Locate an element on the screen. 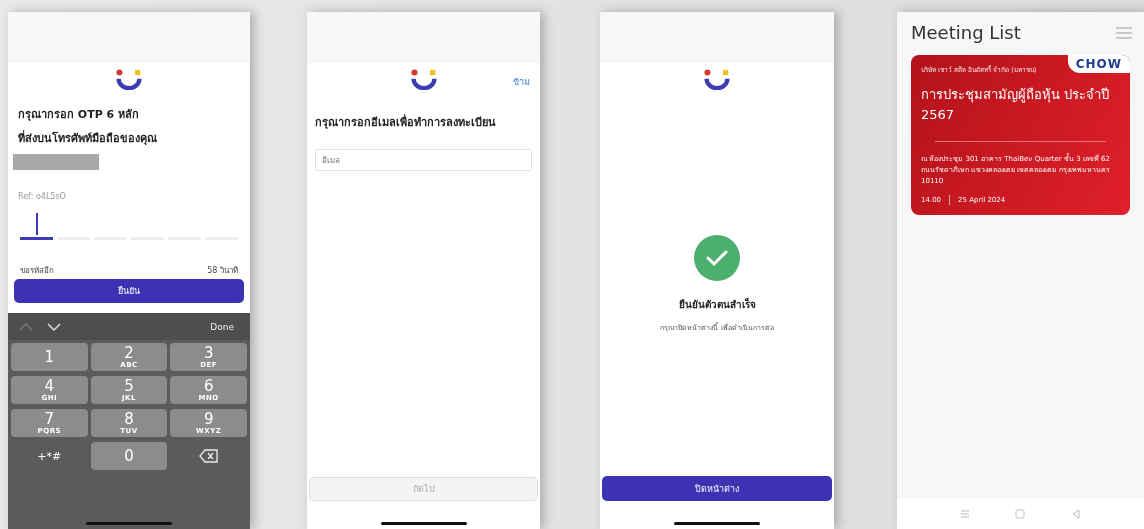 The image size is (1144, 529). reference-code: Ref: o4L5sO is located at coordinates (42, 196).